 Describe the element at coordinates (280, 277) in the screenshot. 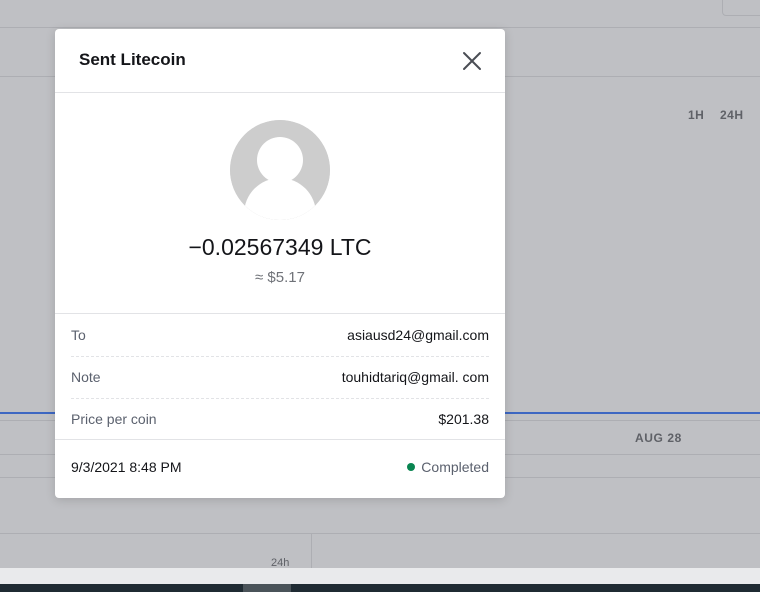

I see `fiat-amount: ≈ $5.17` at that location.